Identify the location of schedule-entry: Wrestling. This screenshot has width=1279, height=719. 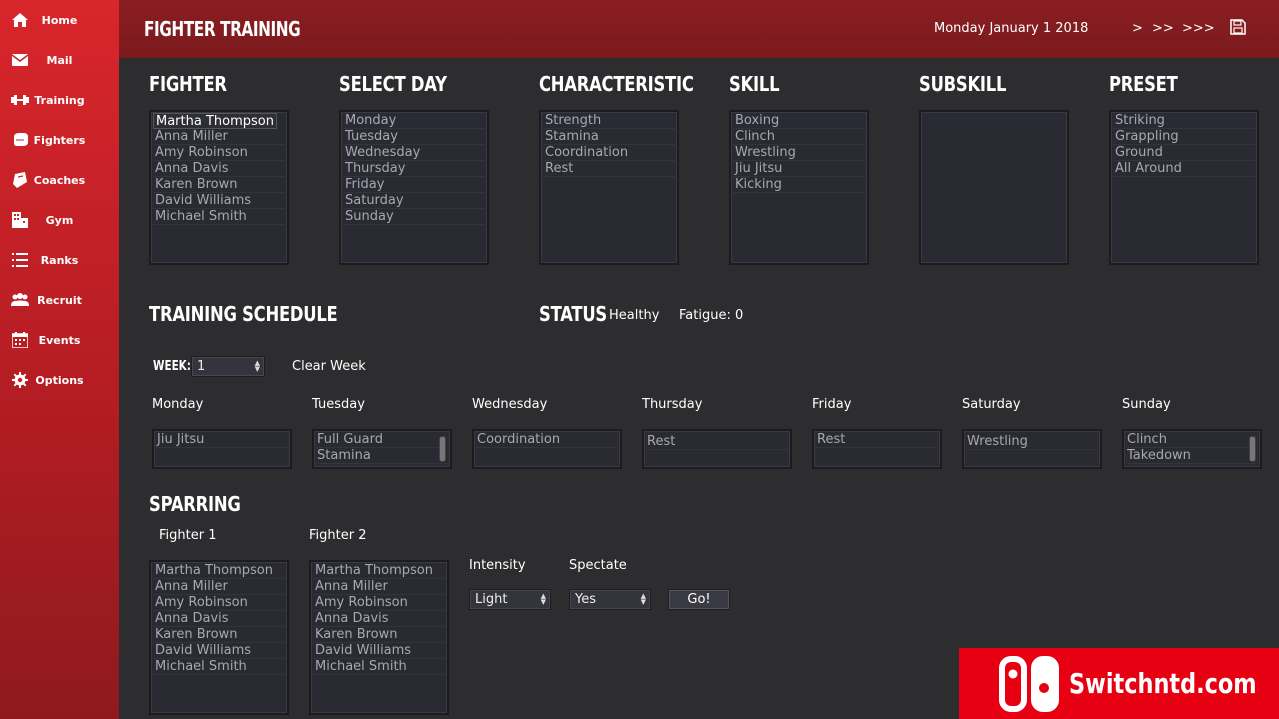
(1032, 442).